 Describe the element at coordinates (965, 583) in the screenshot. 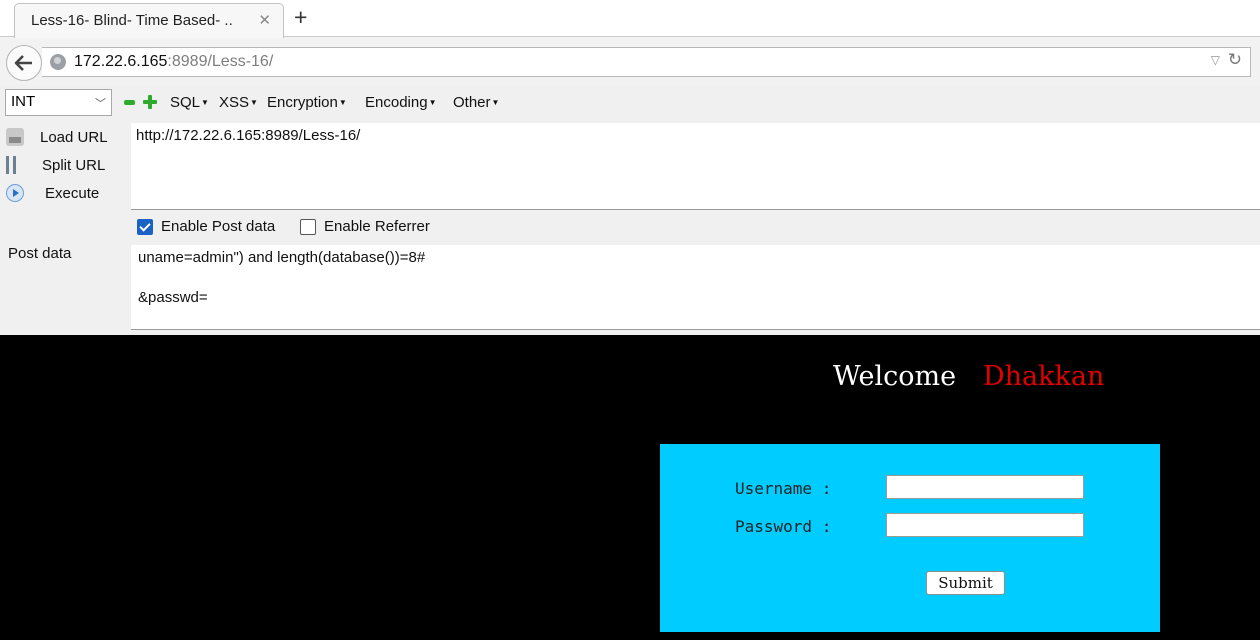

I see `submit-button: Submit` at that location.